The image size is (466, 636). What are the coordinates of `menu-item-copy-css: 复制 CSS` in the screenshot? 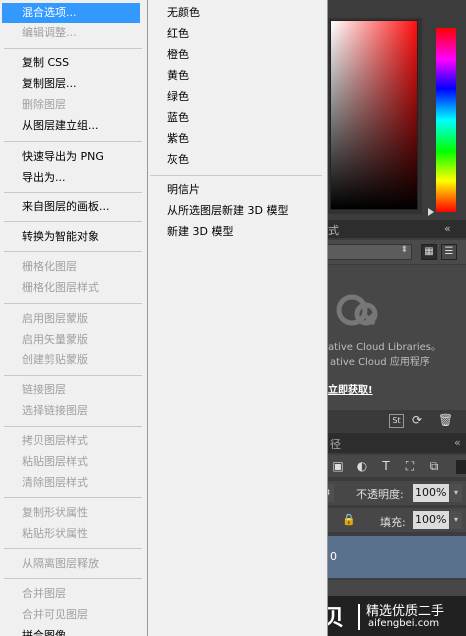 It's located at (71, 63).